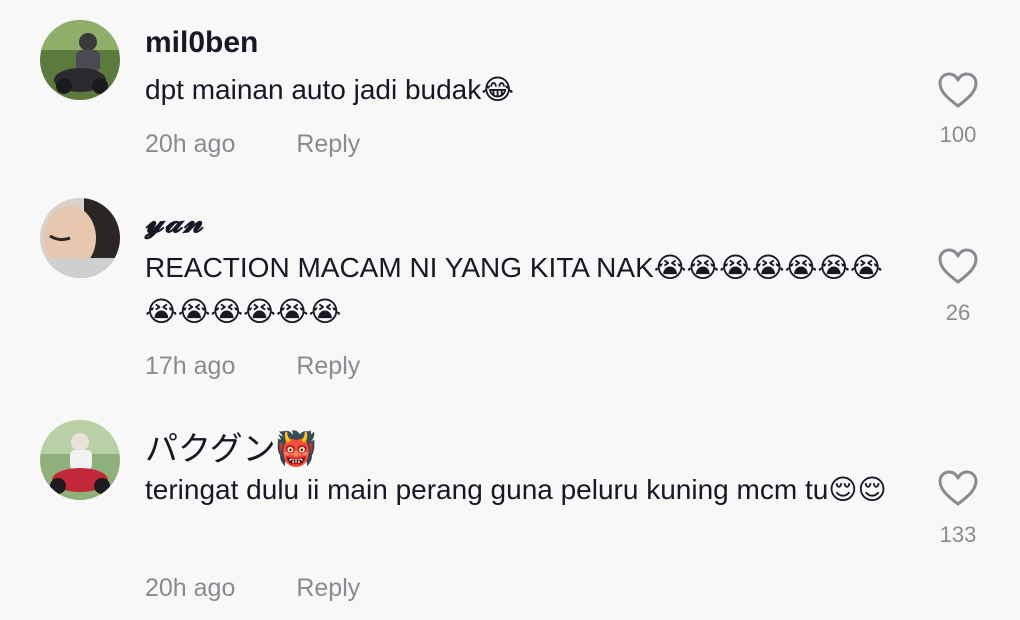 The image size is (1020, 620). What do you see at coordinates (231, 446) in the screenshot?
I see `comment-username: パクグン👹` at bounding box center [231, 446].